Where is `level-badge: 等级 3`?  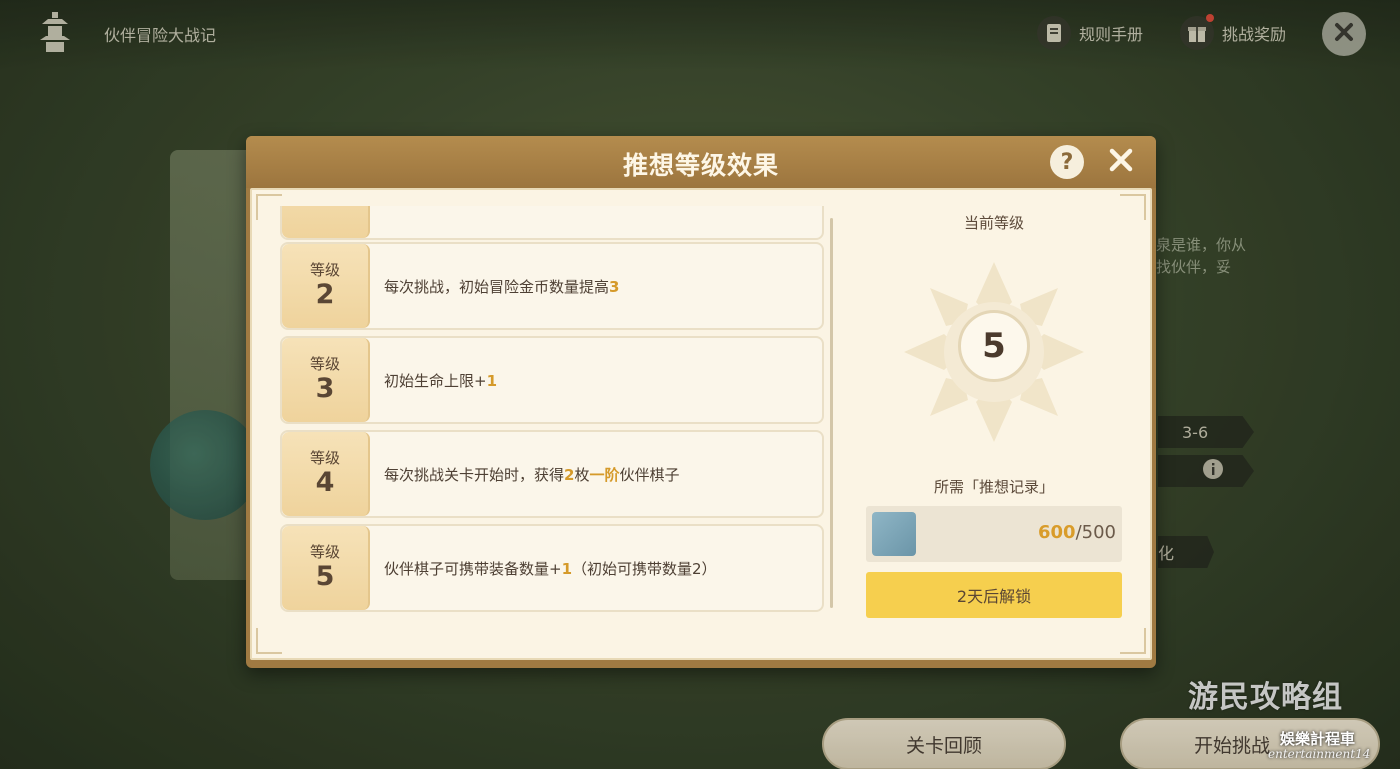
level-badge: 等级 3 is located at coordinates (326, 380).